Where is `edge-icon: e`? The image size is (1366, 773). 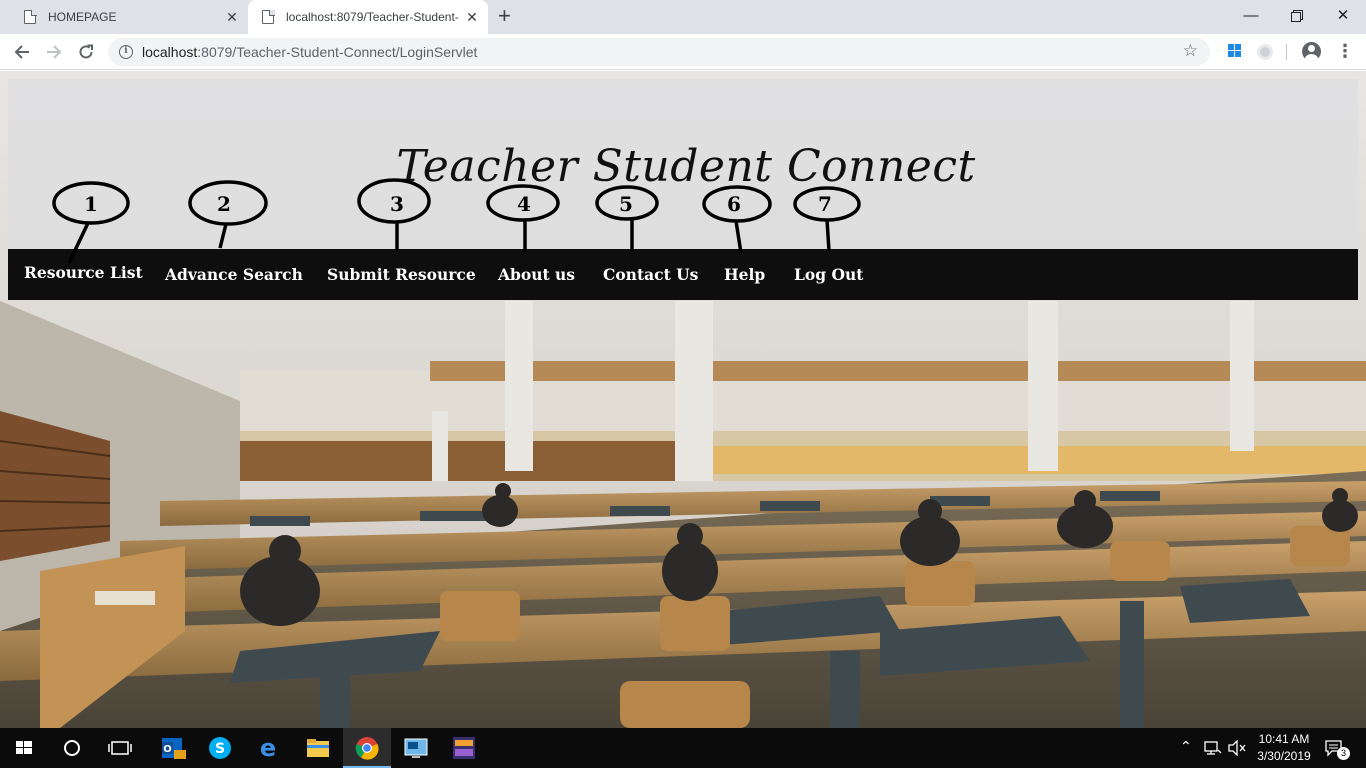 edge-icon: e is located at coordinates (268, 748).